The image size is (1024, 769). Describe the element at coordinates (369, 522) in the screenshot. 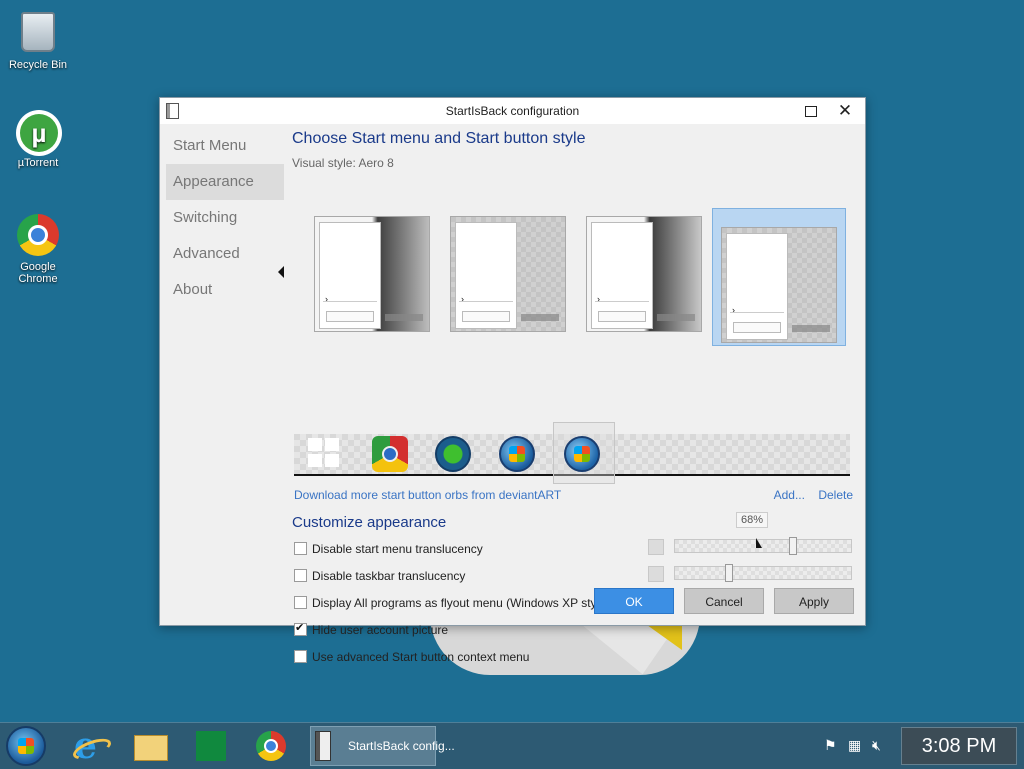

I see `customize-heading: Customize appearance` at that location.